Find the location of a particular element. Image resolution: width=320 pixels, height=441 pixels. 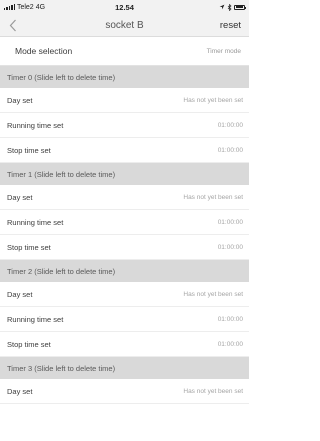

back-button is located at coordinates (13, 25).